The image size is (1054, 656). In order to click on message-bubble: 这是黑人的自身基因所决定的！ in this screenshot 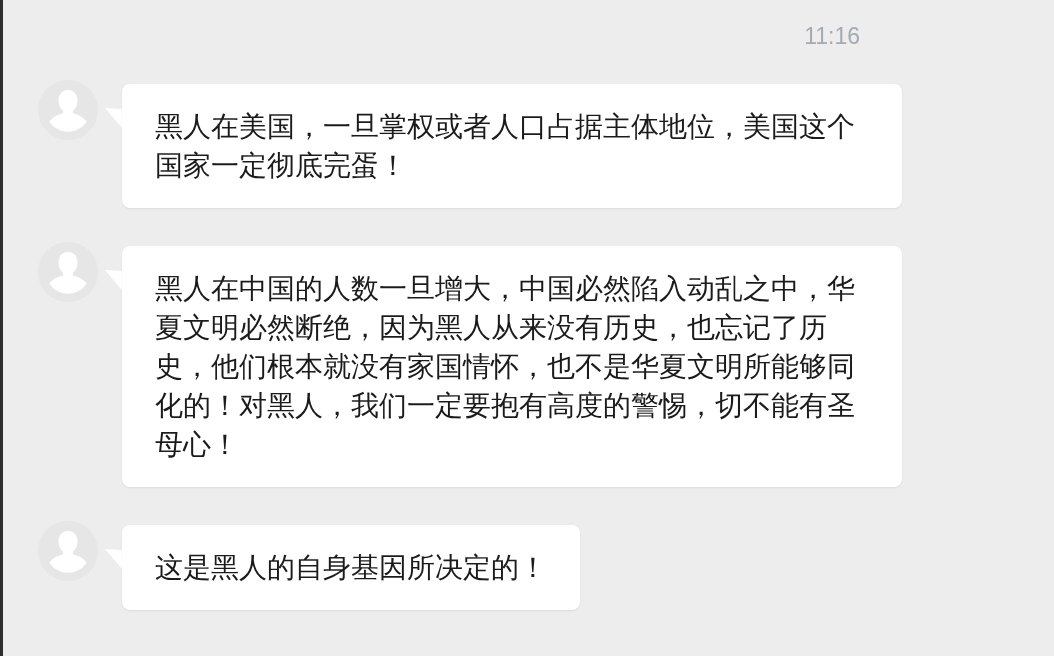, I will do `click(351, 567)`.